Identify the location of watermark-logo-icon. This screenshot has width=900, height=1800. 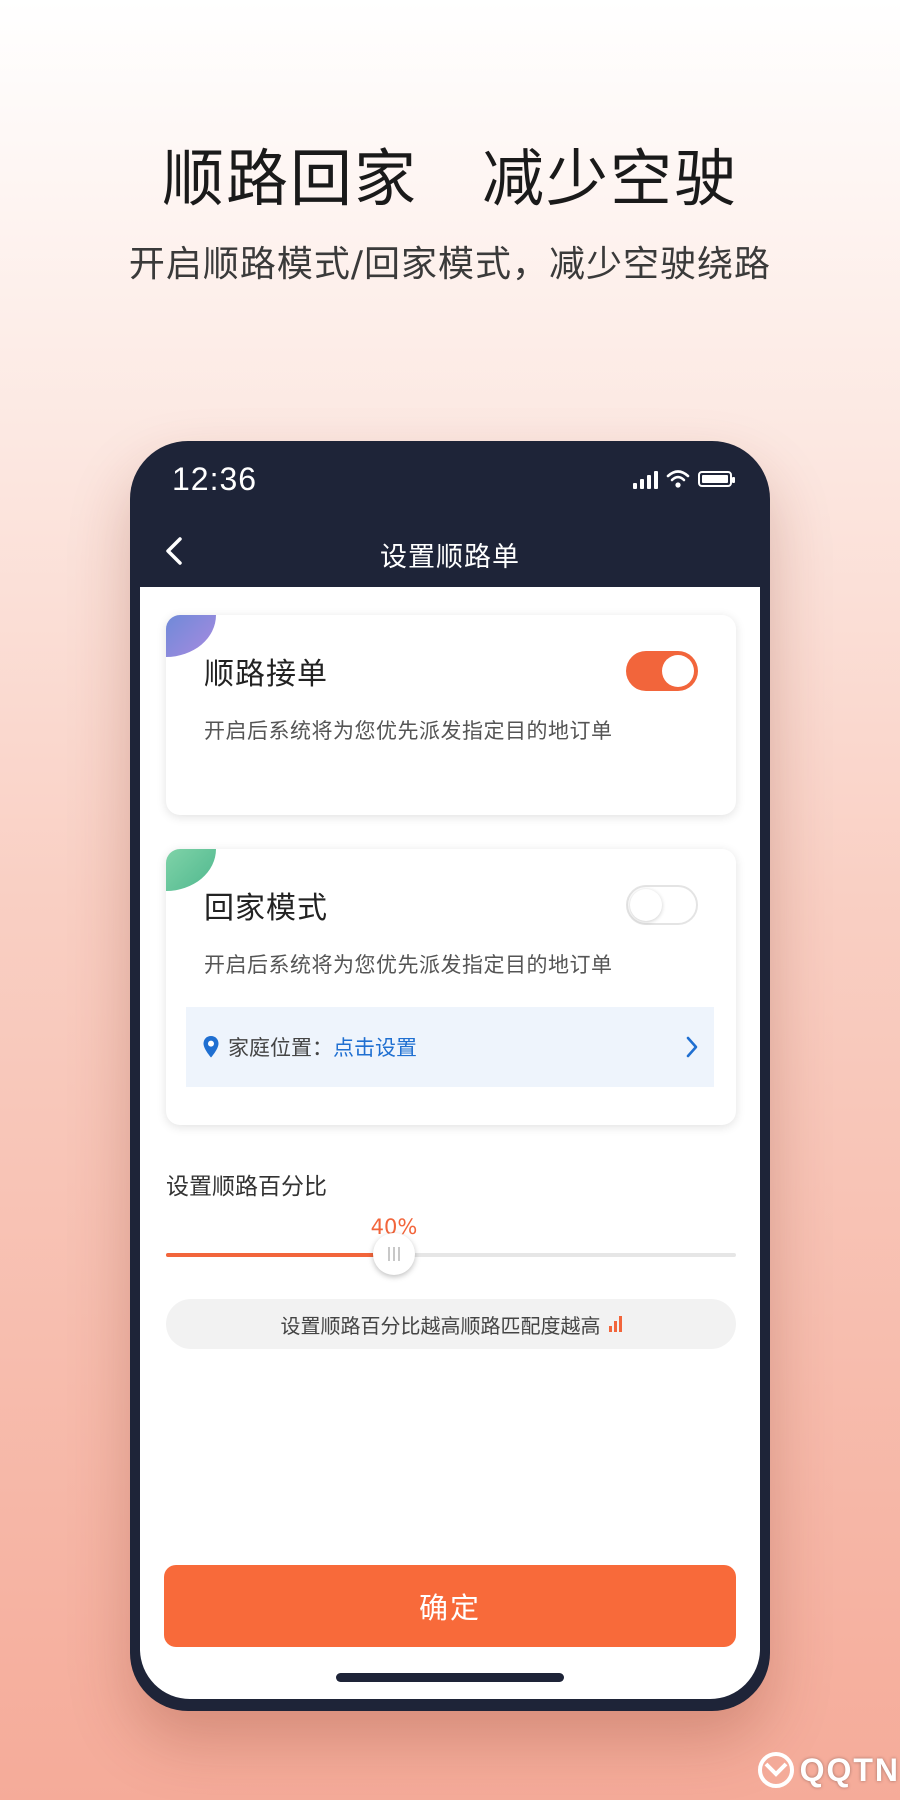
(775, 1770).